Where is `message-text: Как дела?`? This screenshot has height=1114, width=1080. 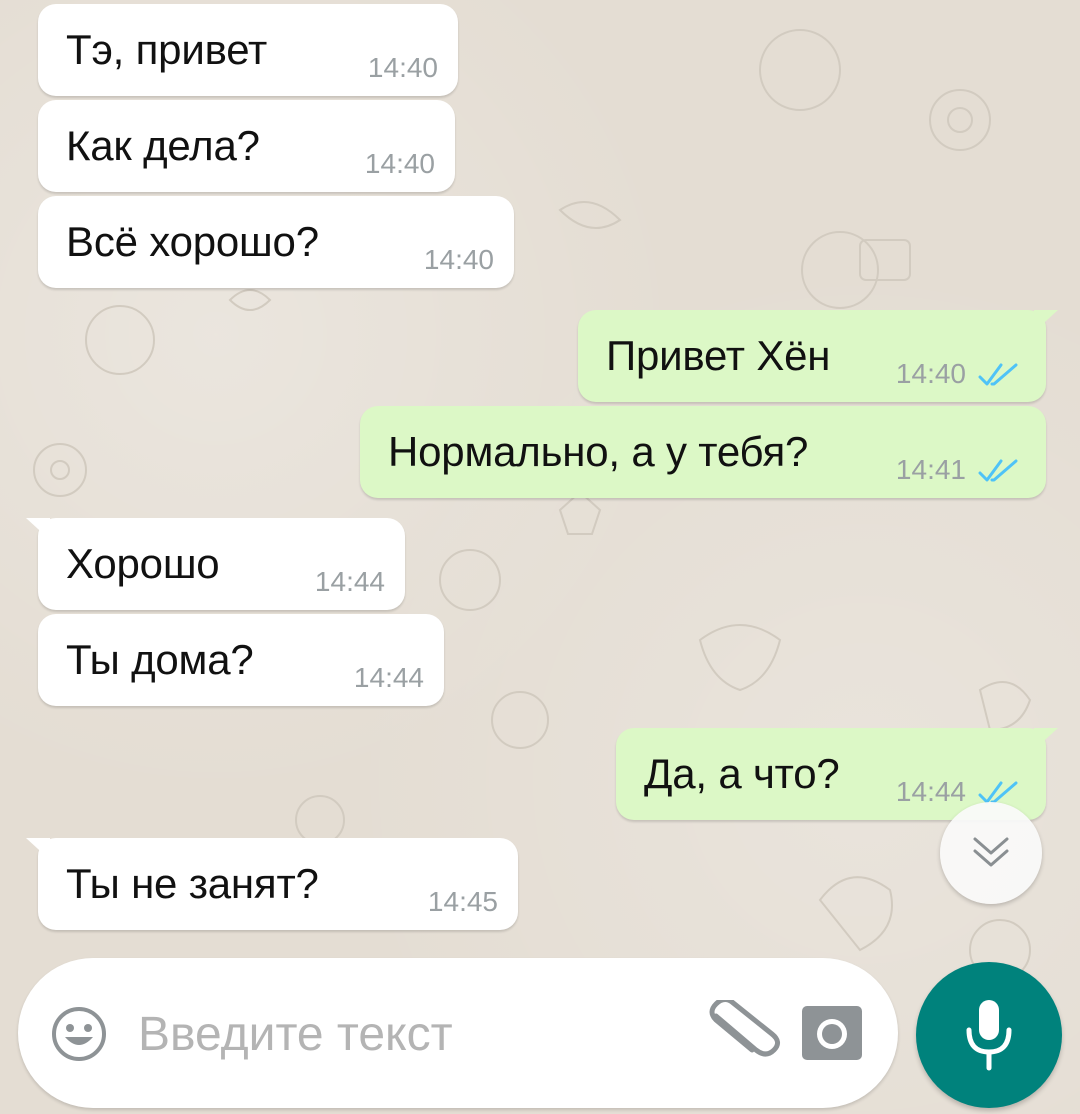
message-text: Как дела? is located at coordinates (163, 145).